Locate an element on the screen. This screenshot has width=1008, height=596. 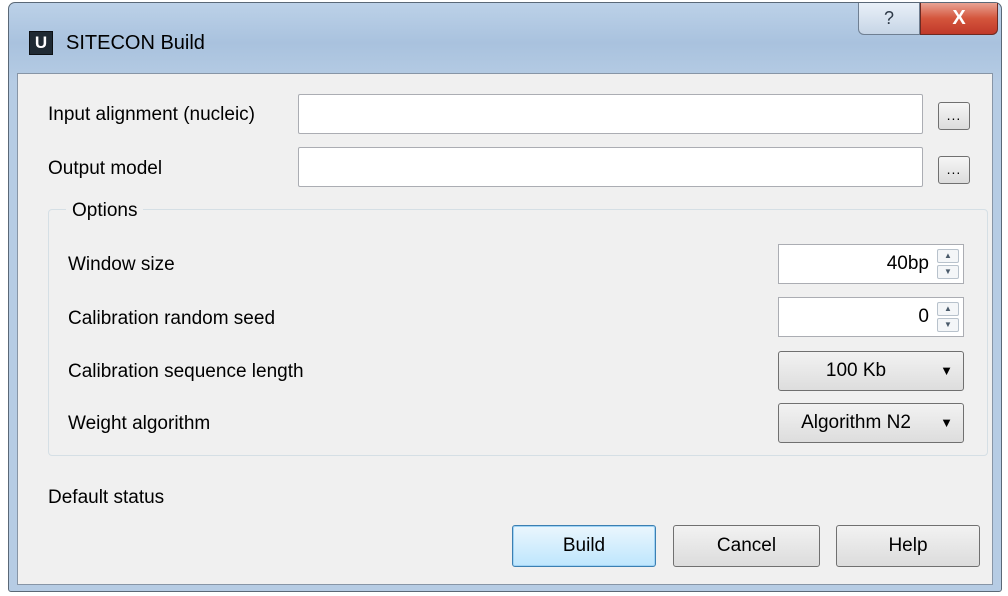
input-alignment-label: Input alignment (nucleic) is located at coordinates (151, 114).